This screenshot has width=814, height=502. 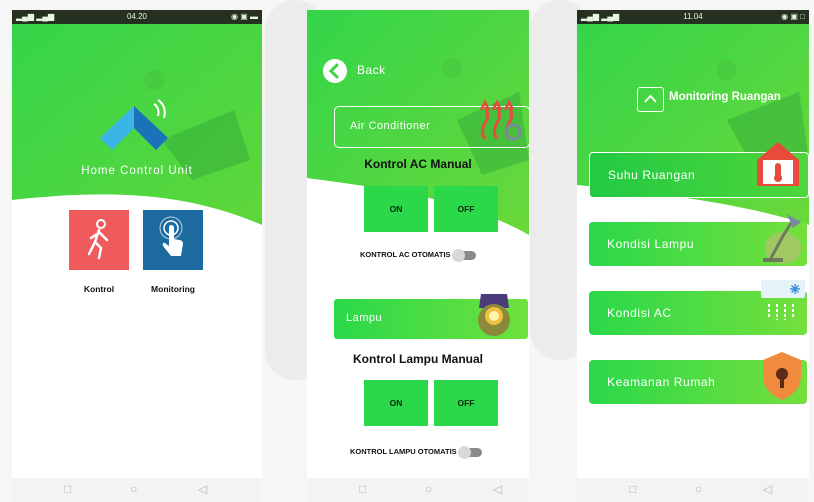 What do you see at coordinates (364, 318) in the screenshot?
I see `lamp-label: Lampu` at bounding box center [364, 318].